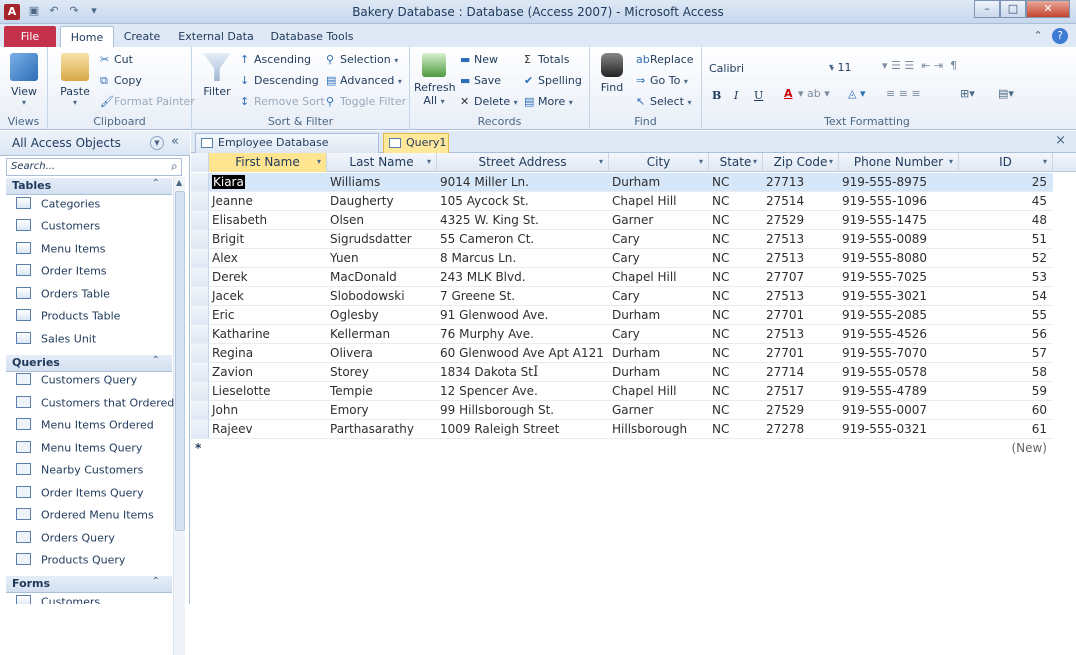 The image size is (1076, 655). Describe the element at coordinates (612, 73) in the screenshot. I see `find-button: Find` at that location.